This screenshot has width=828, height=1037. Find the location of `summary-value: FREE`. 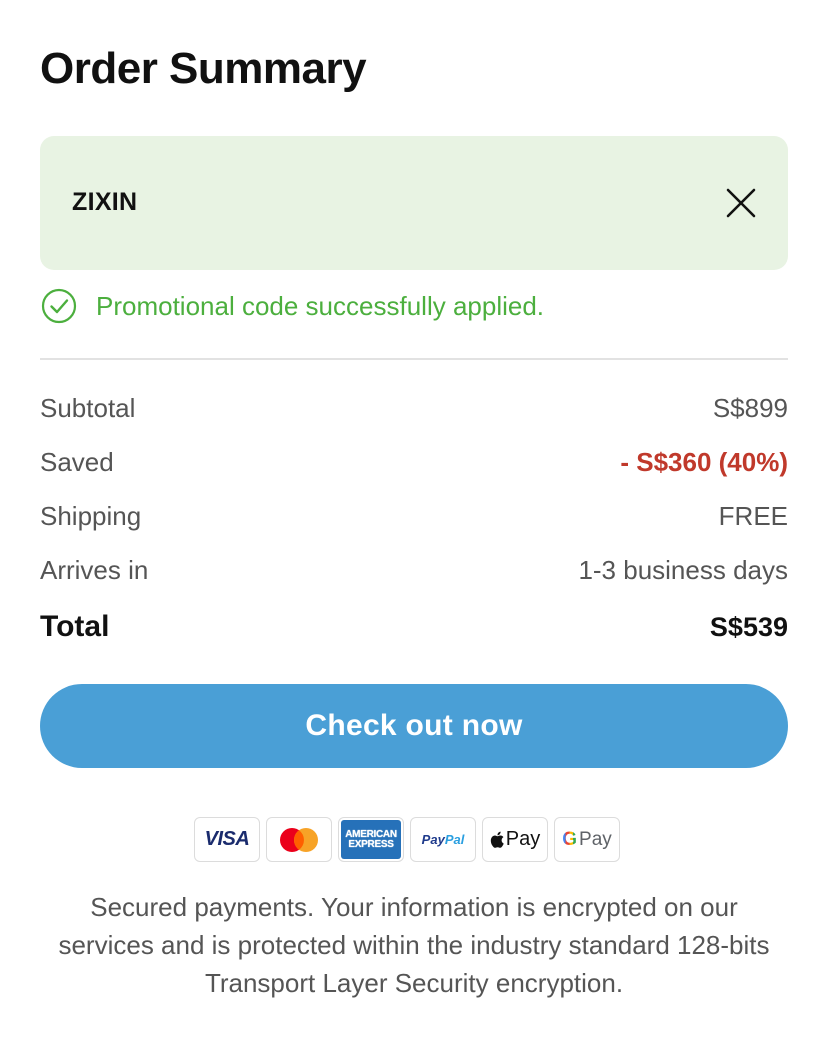

summary-value: FREE is located at coordinates (753, 516).